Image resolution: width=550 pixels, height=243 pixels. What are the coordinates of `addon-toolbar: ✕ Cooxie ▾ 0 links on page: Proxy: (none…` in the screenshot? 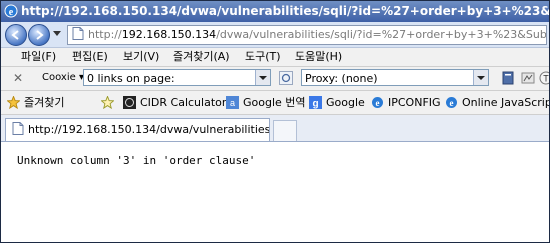 It's located at (275, 79).